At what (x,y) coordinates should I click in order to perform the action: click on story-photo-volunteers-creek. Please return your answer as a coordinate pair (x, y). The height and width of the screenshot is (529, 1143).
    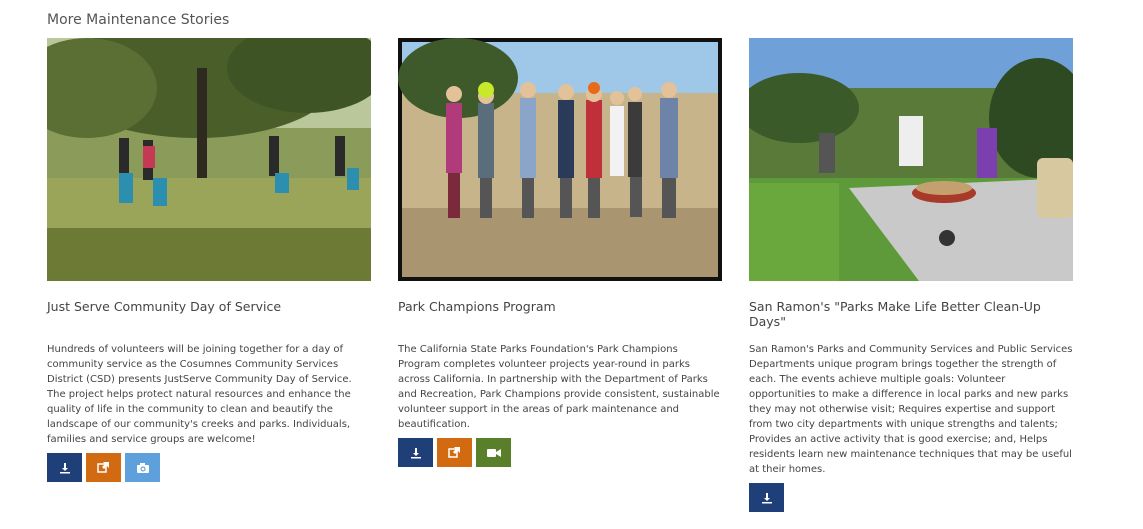
    Looking at the image, I should click on (209, 159).